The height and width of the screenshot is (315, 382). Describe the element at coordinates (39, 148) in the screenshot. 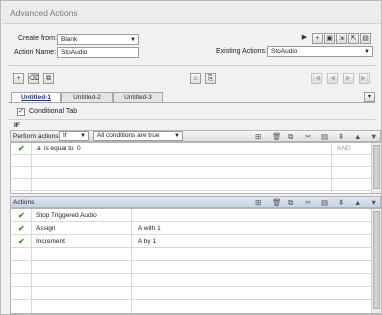

I see `condition-variable: a` at that location.